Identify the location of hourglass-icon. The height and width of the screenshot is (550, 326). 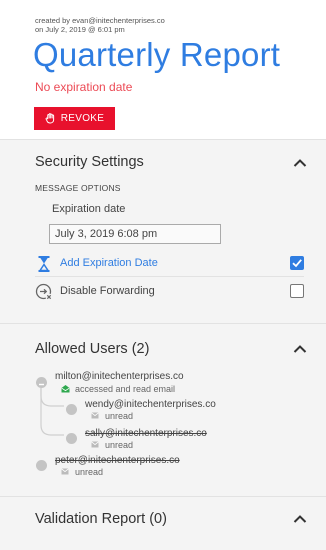
(44, 264).